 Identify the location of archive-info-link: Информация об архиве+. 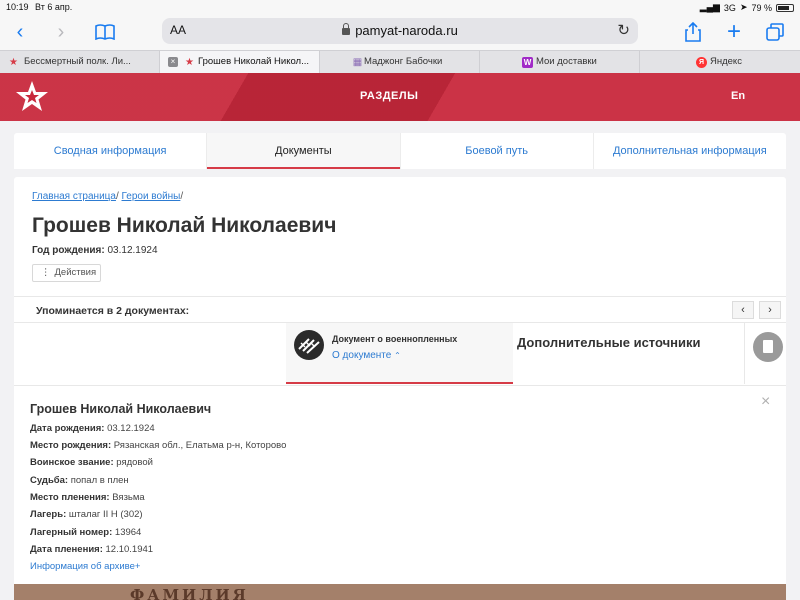
(85, 566).